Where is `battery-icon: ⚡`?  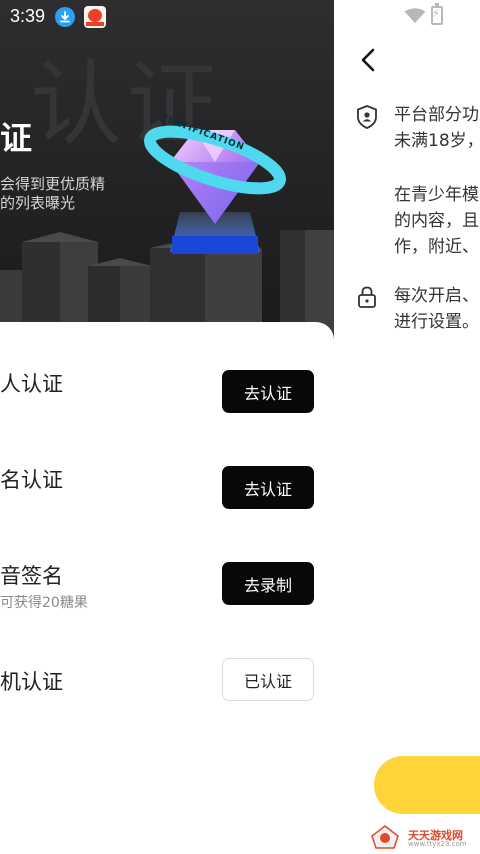
battery-icon: ⚡ is located at coordinates (437, 14).